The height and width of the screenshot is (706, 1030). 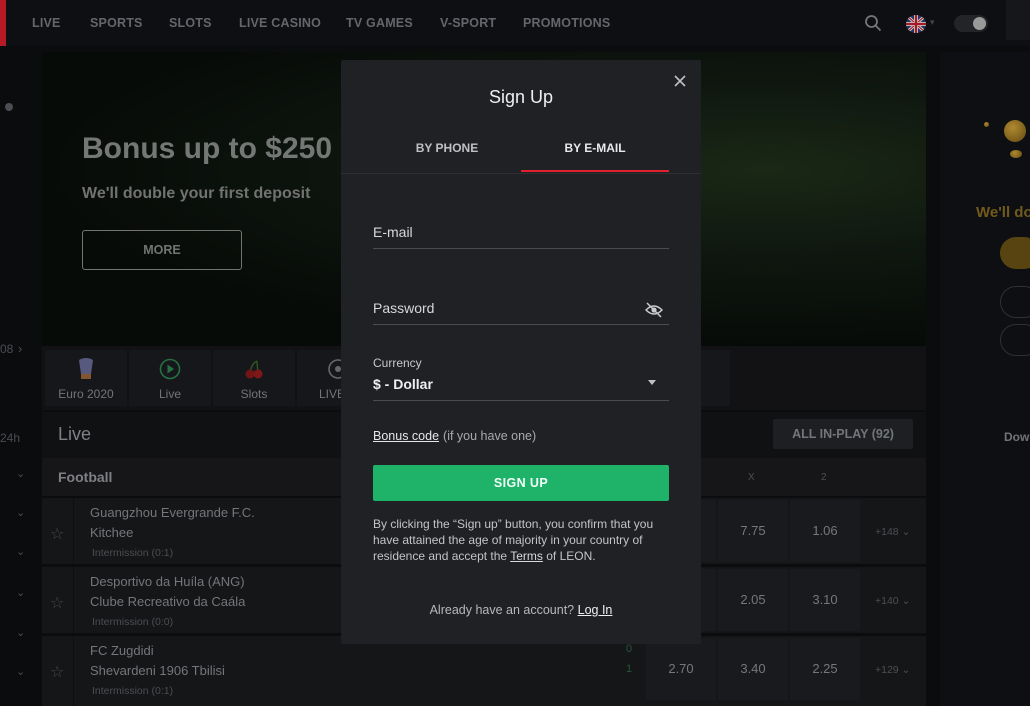 I want to click on have-account-text: Already have an account?, so click(x=503, y=610).